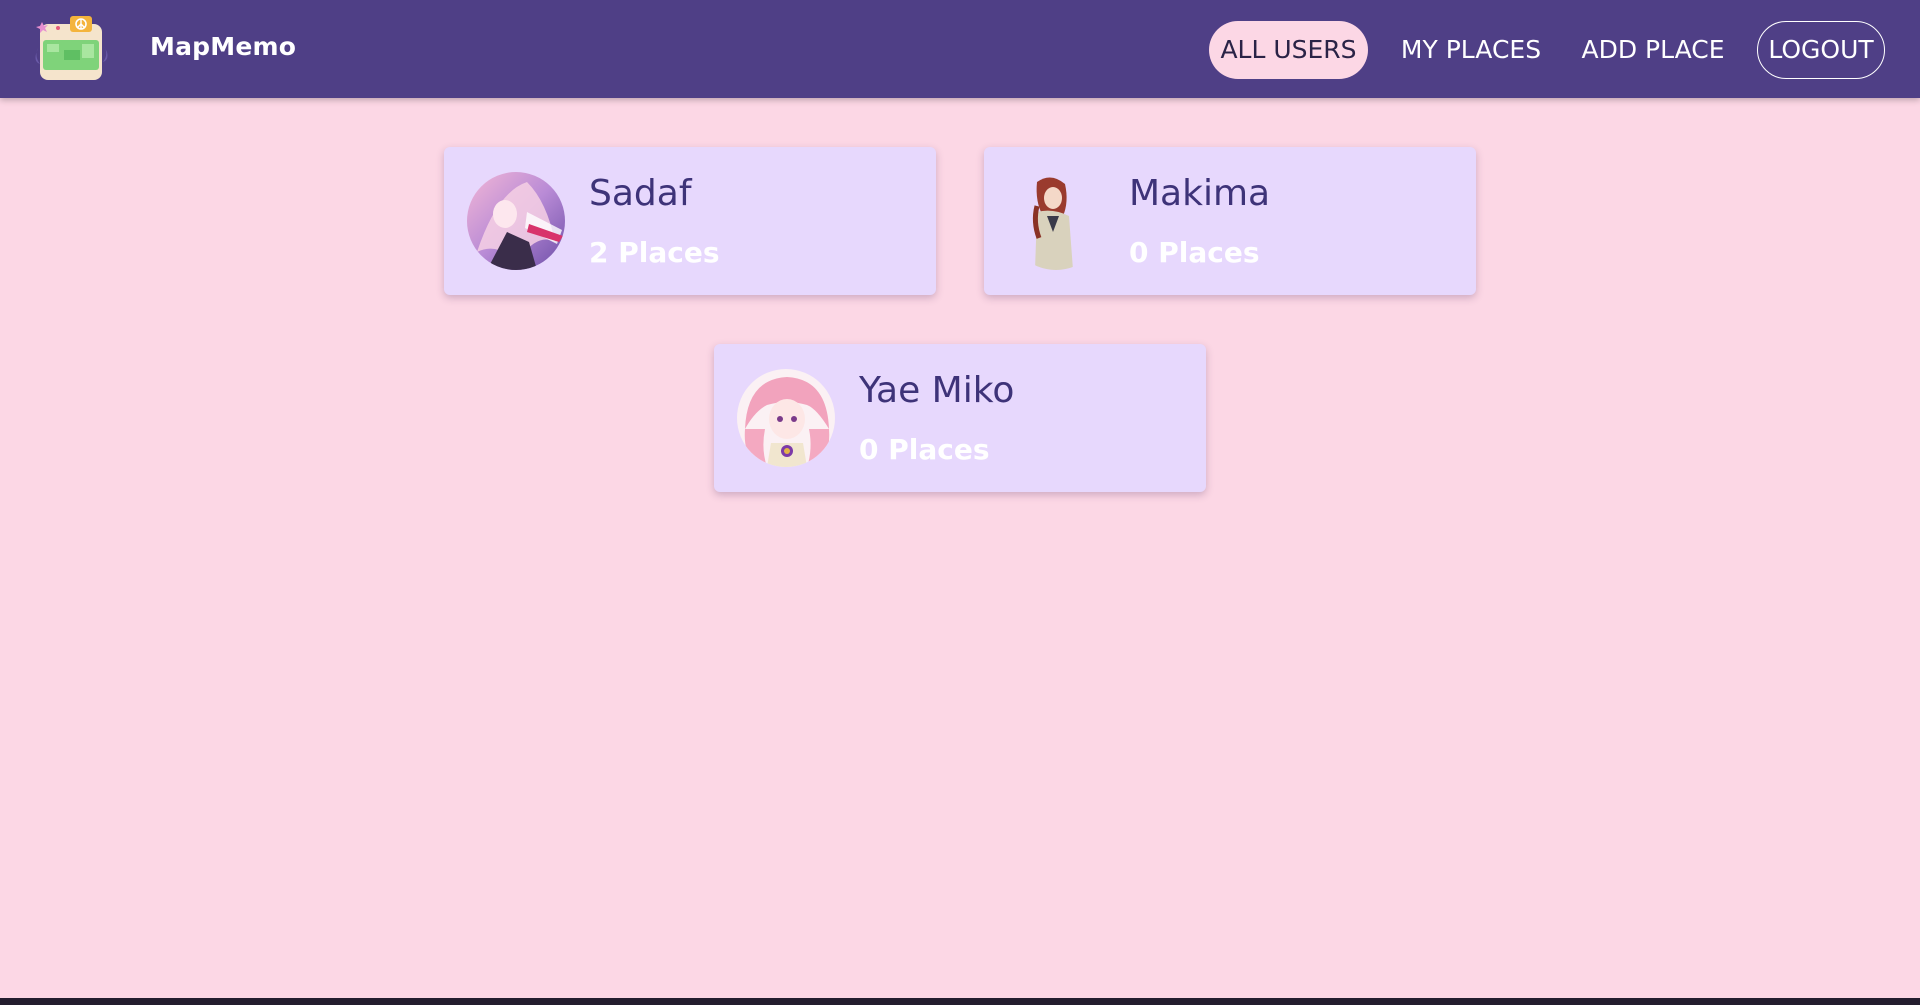 The image size is (1920, 1005). Describe the element at coordinates (516, 221) in the screenshot. I see `avatar-sadaf` at that location.